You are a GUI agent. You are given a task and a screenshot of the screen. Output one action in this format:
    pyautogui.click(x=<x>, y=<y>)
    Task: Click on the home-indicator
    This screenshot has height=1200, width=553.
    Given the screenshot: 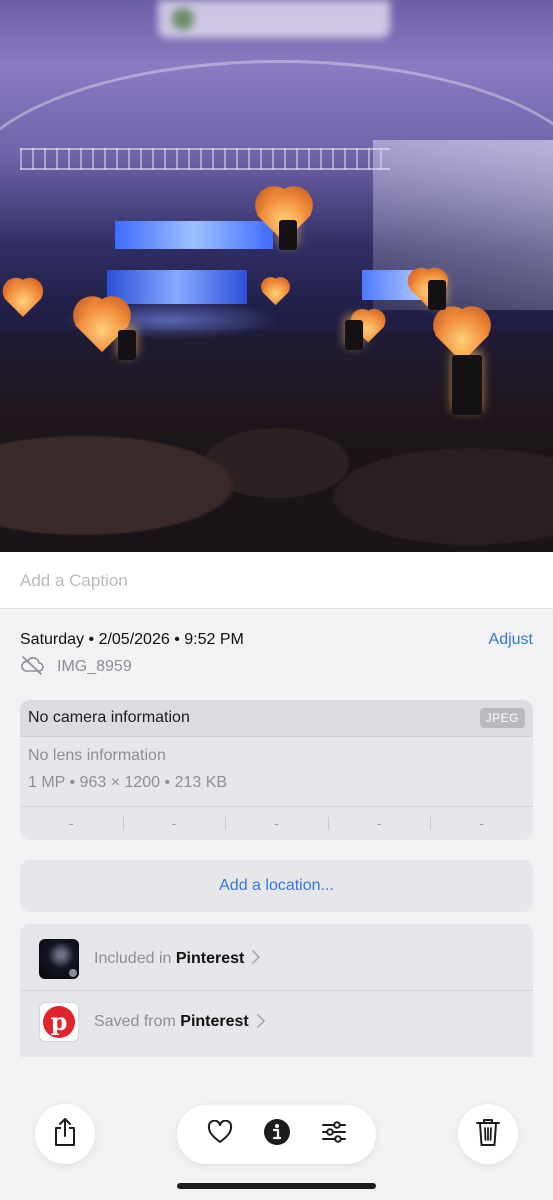 What is the action you would take?
    pyautogui.click(x=276, y=1186)
    